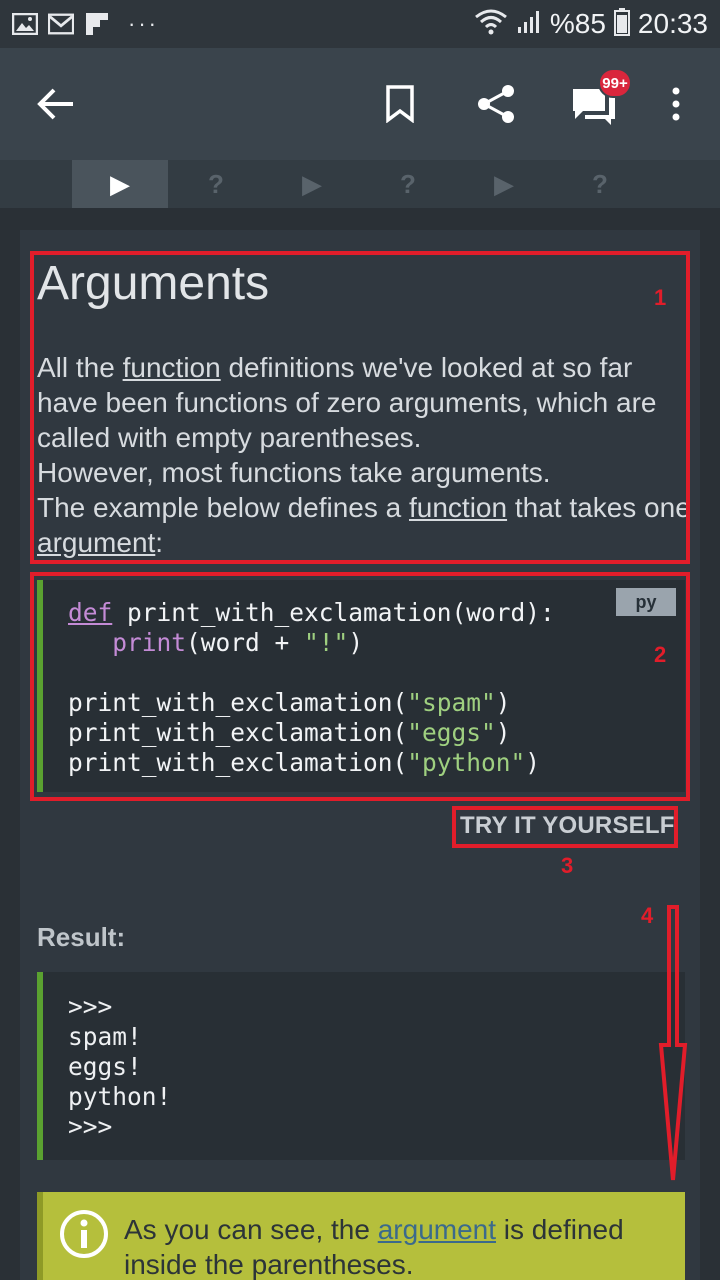  I want to click on tab-quiz-2: ?, so click(408, 184).